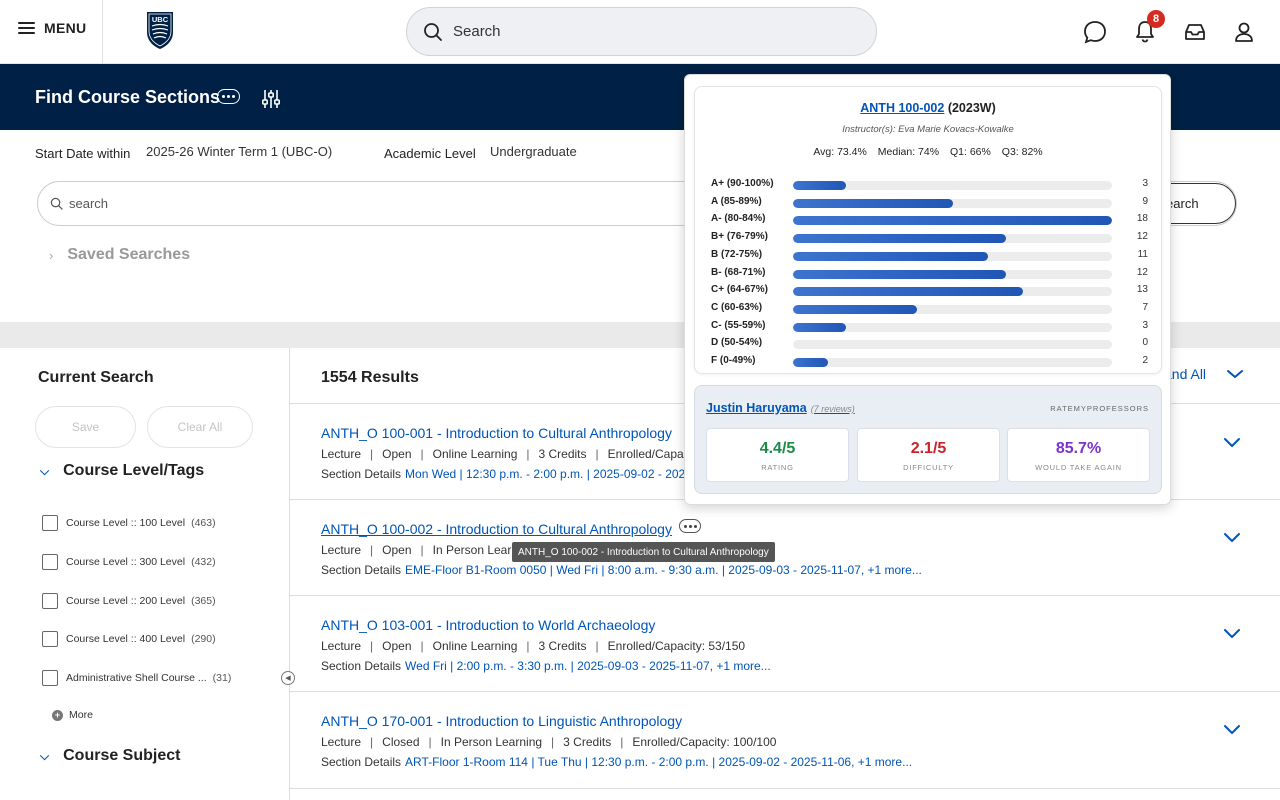  What do you see at coordinates (85, 427) in the screenshot?
I see `save-button: Save` at bounding box center [85, 427].